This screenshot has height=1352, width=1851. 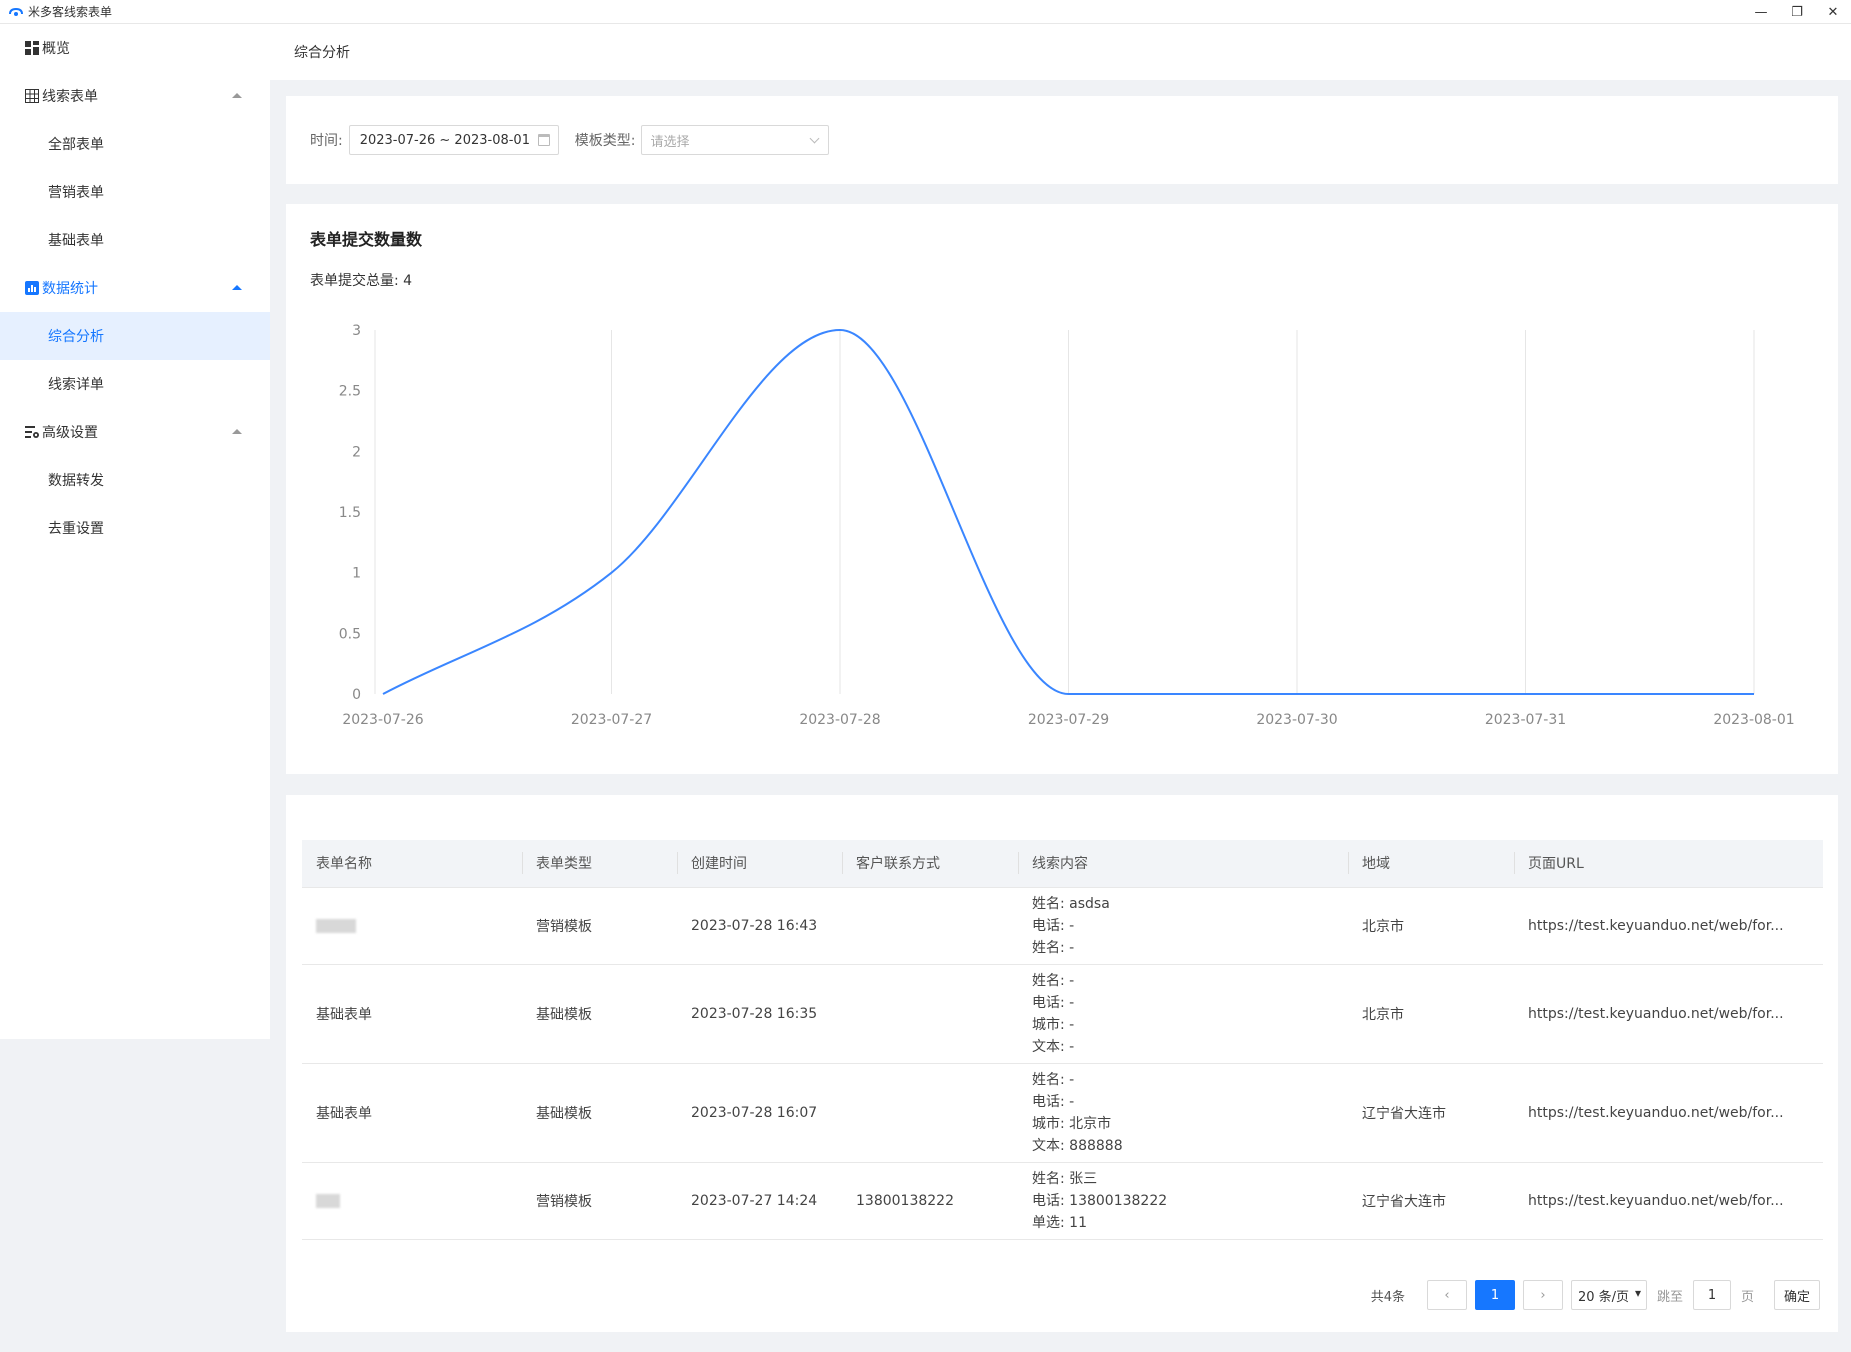 I want to click on lead-content-line: 姓名: 张三, so click(x=1065, y=1178).